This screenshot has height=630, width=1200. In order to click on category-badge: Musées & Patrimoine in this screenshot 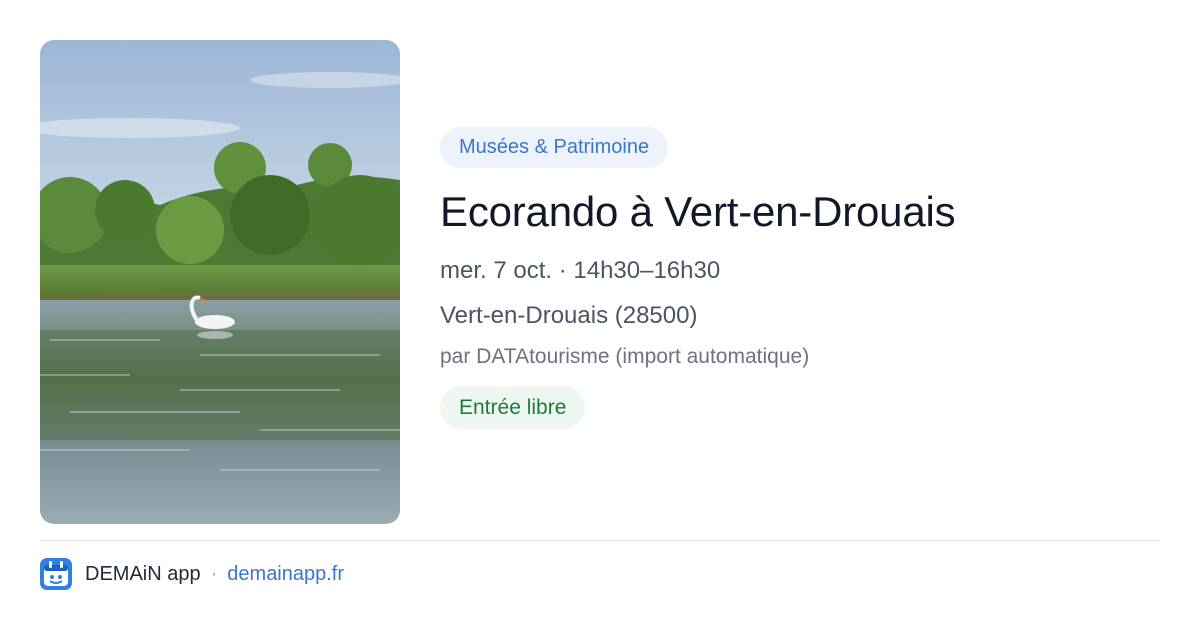, I will do `click(554, 147)`.